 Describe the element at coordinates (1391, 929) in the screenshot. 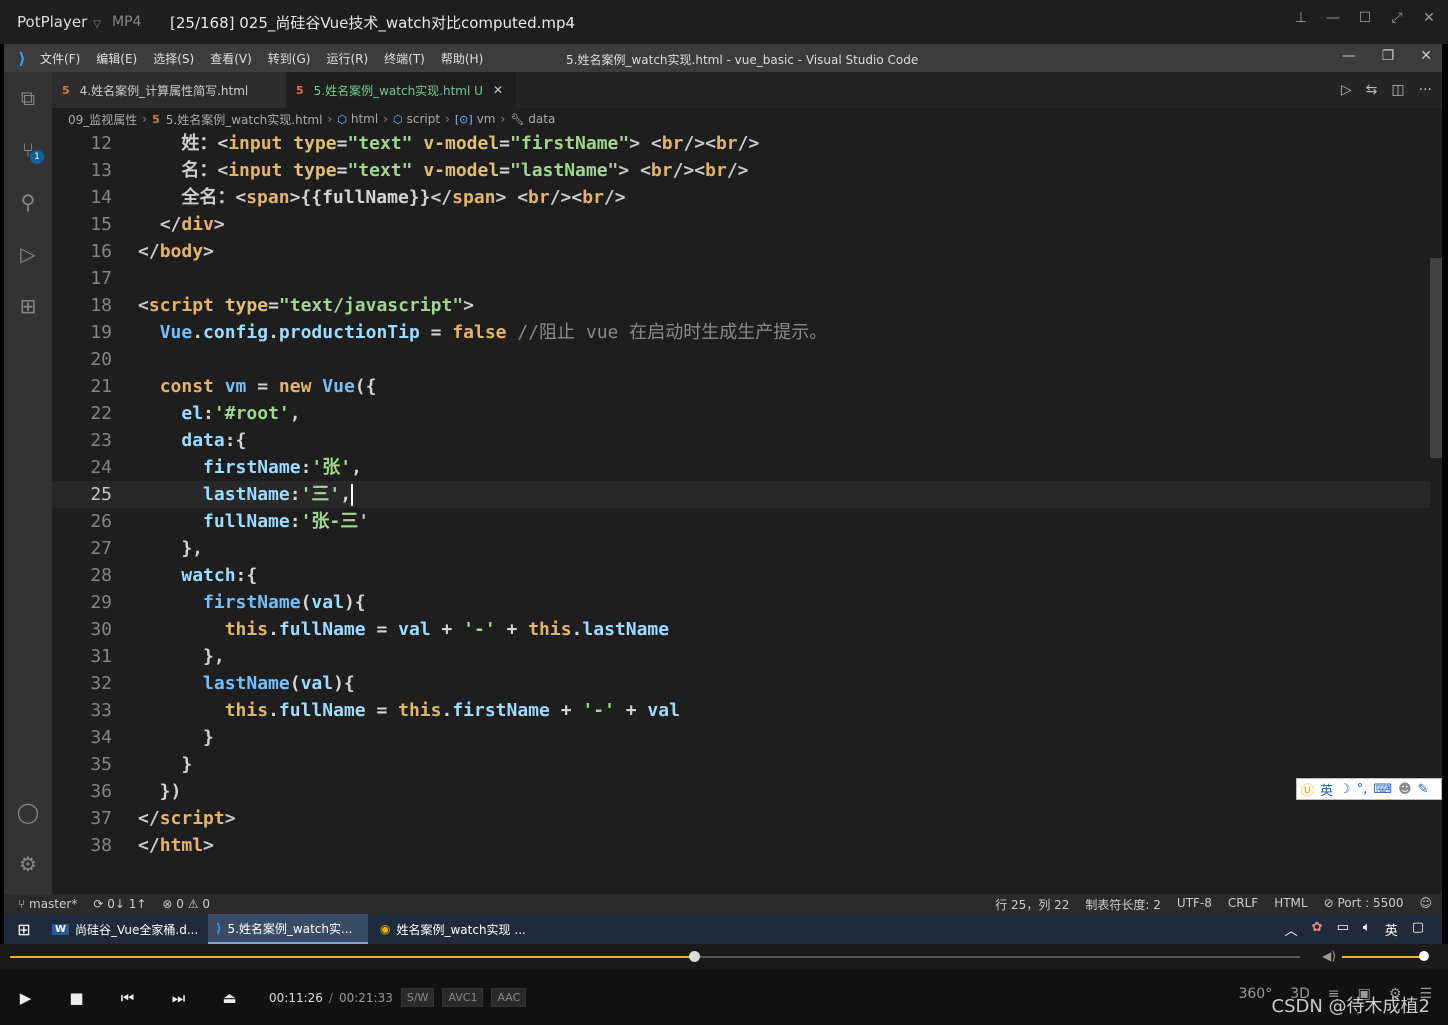

I see `input-language: 英` at that location.